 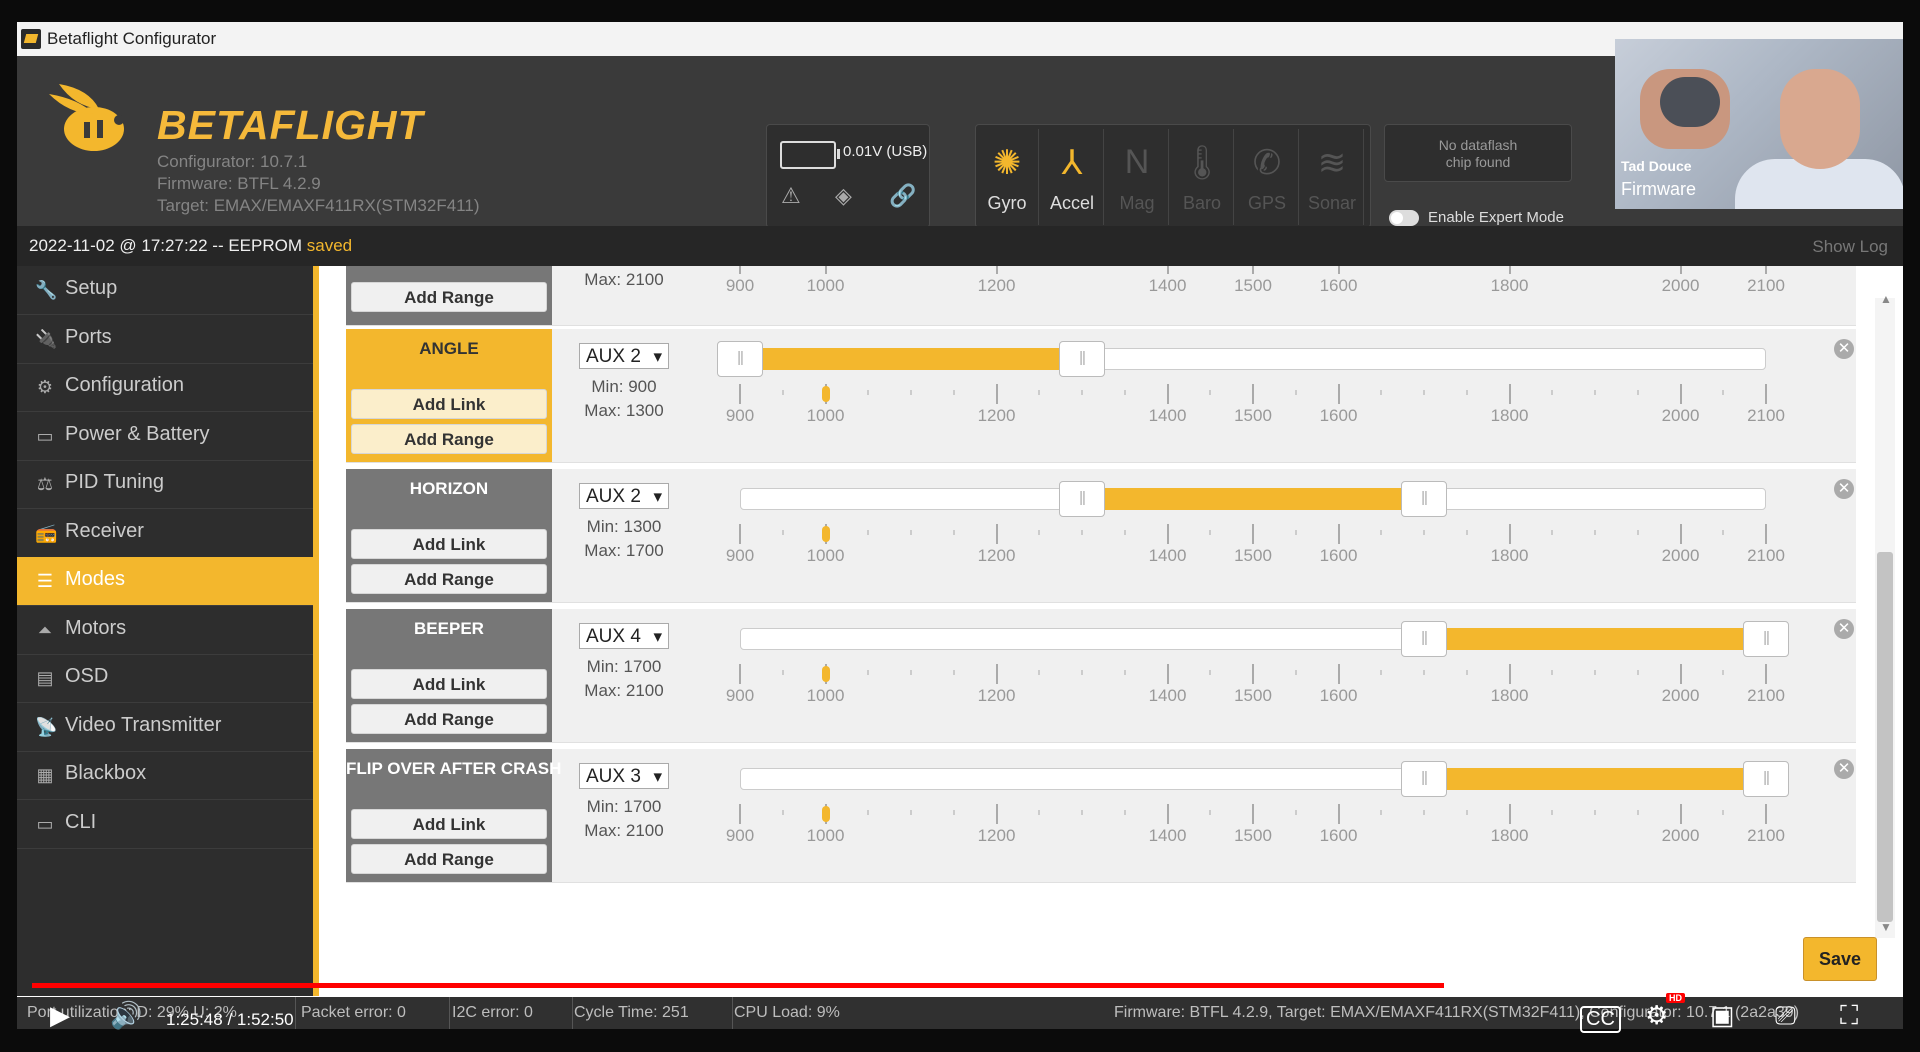 What do you see at coordinates (165, 581) in the screenshot?
I see `sidebar-item-modes: ☰ Modes` at bounding box center [165, 581].